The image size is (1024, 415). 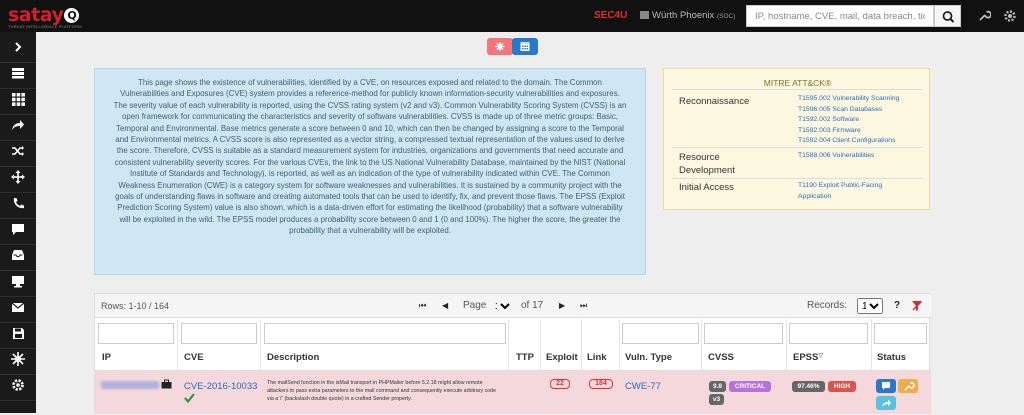 What do you see at coordinates (917, 306) in the screenshot?
I see `clear-filters-icon` at bounding box center [917, 306].